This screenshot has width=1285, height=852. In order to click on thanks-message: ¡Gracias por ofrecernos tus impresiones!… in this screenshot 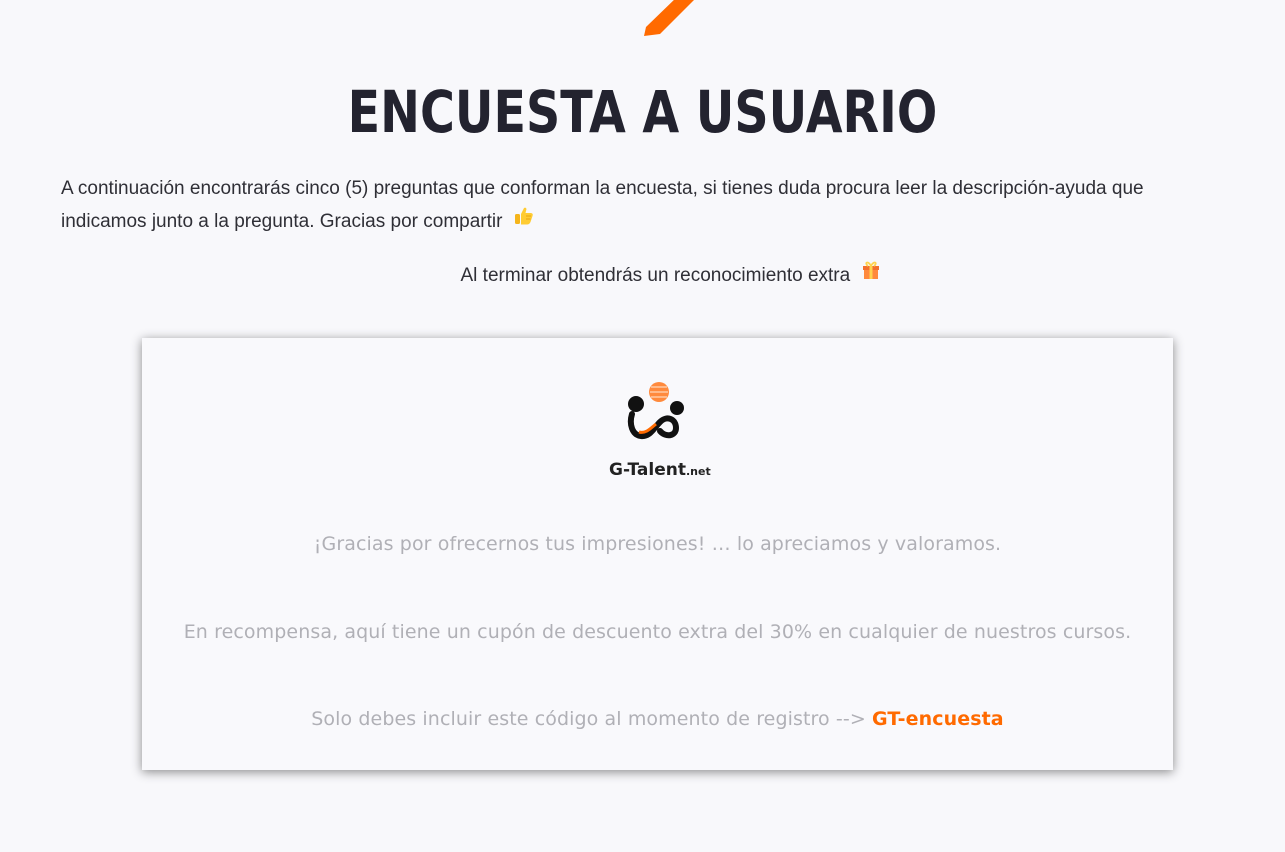, I will do `click(657, 544)`.